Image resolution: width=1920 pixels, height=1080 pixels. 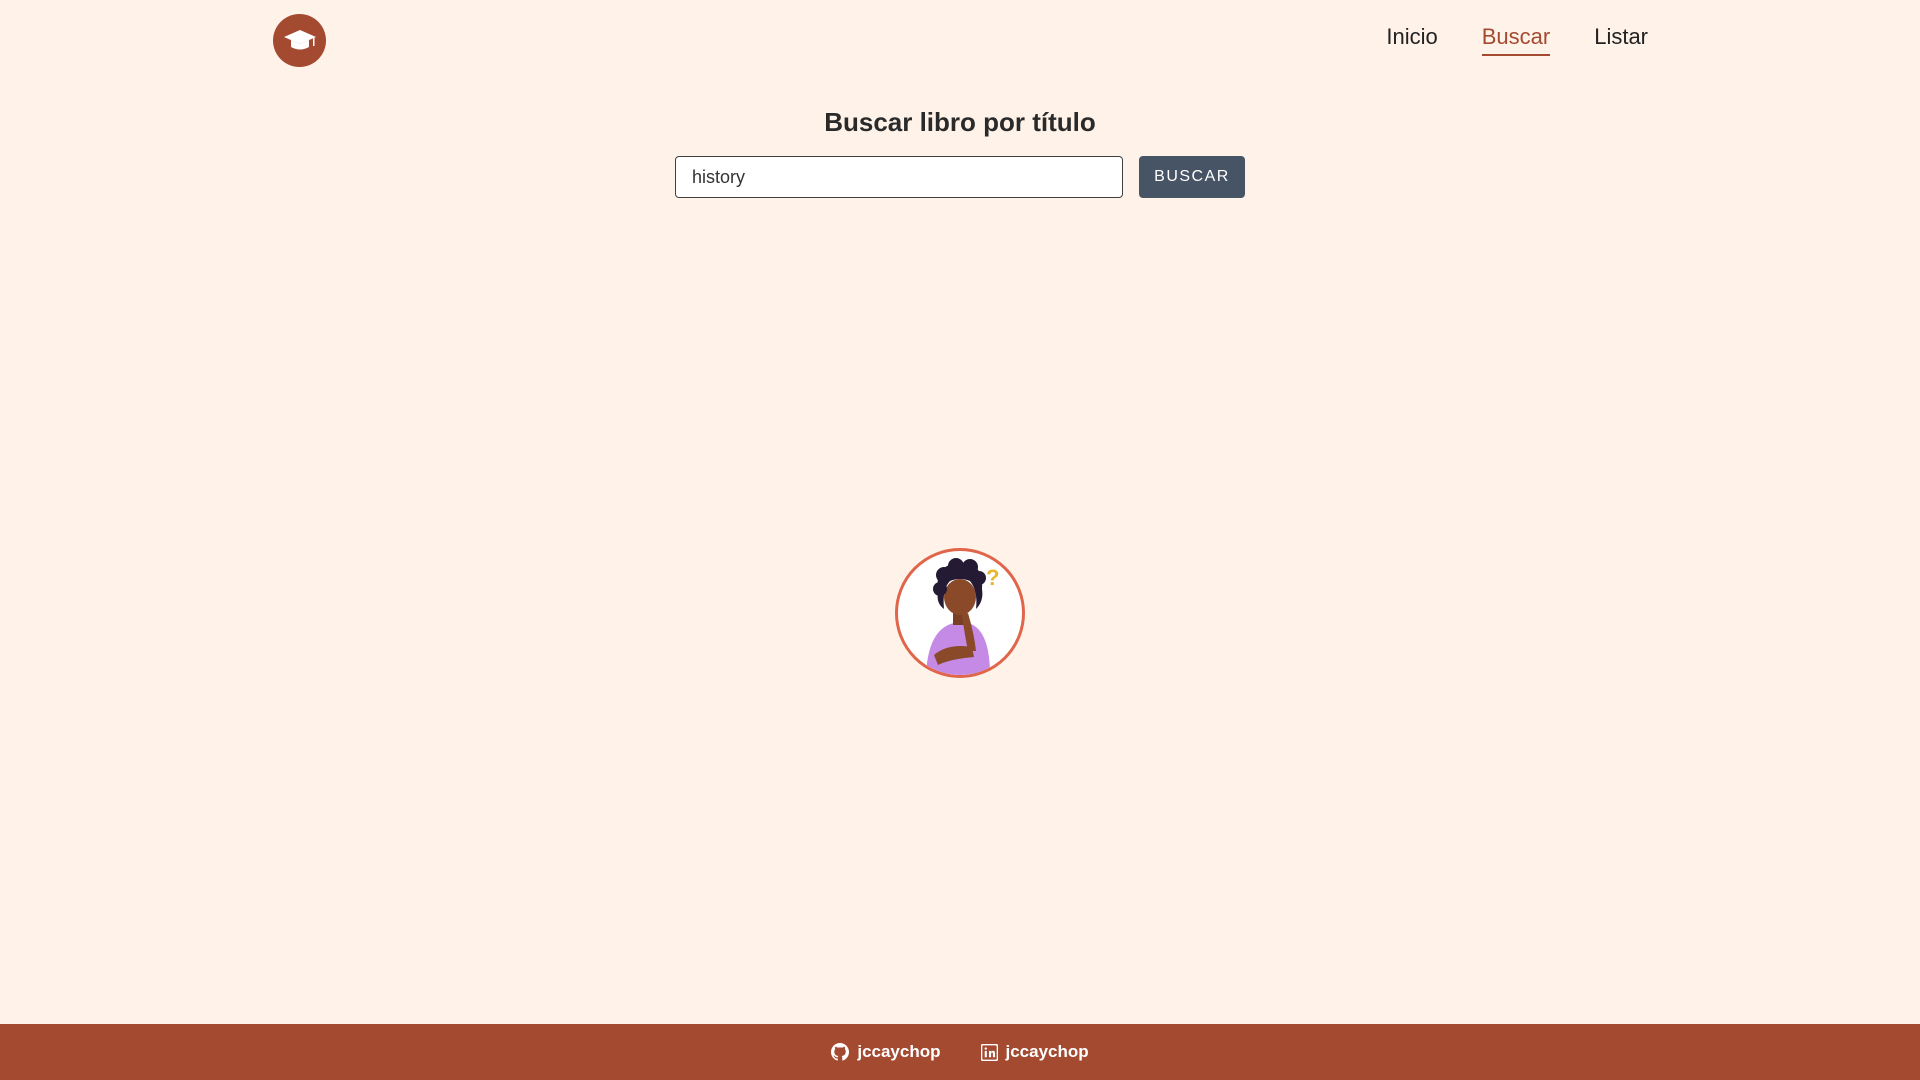 What do you see at coordinates (989, 1052) in the screenshot?
I see `linkedin-icon` at bounding box center [989, 1052].